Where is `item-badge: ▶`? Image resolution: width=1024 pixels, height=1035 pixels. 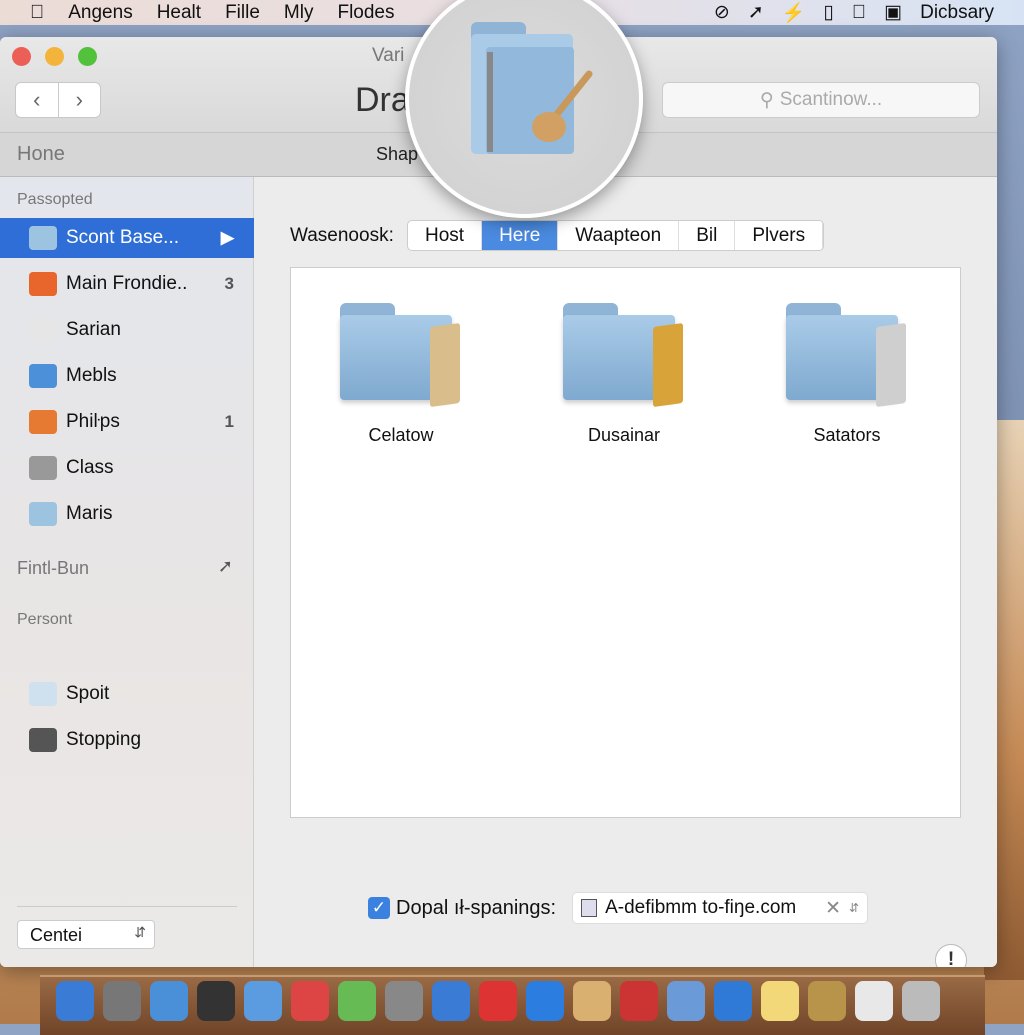 item-badge: ▶ is located at coordinates (227, 237).